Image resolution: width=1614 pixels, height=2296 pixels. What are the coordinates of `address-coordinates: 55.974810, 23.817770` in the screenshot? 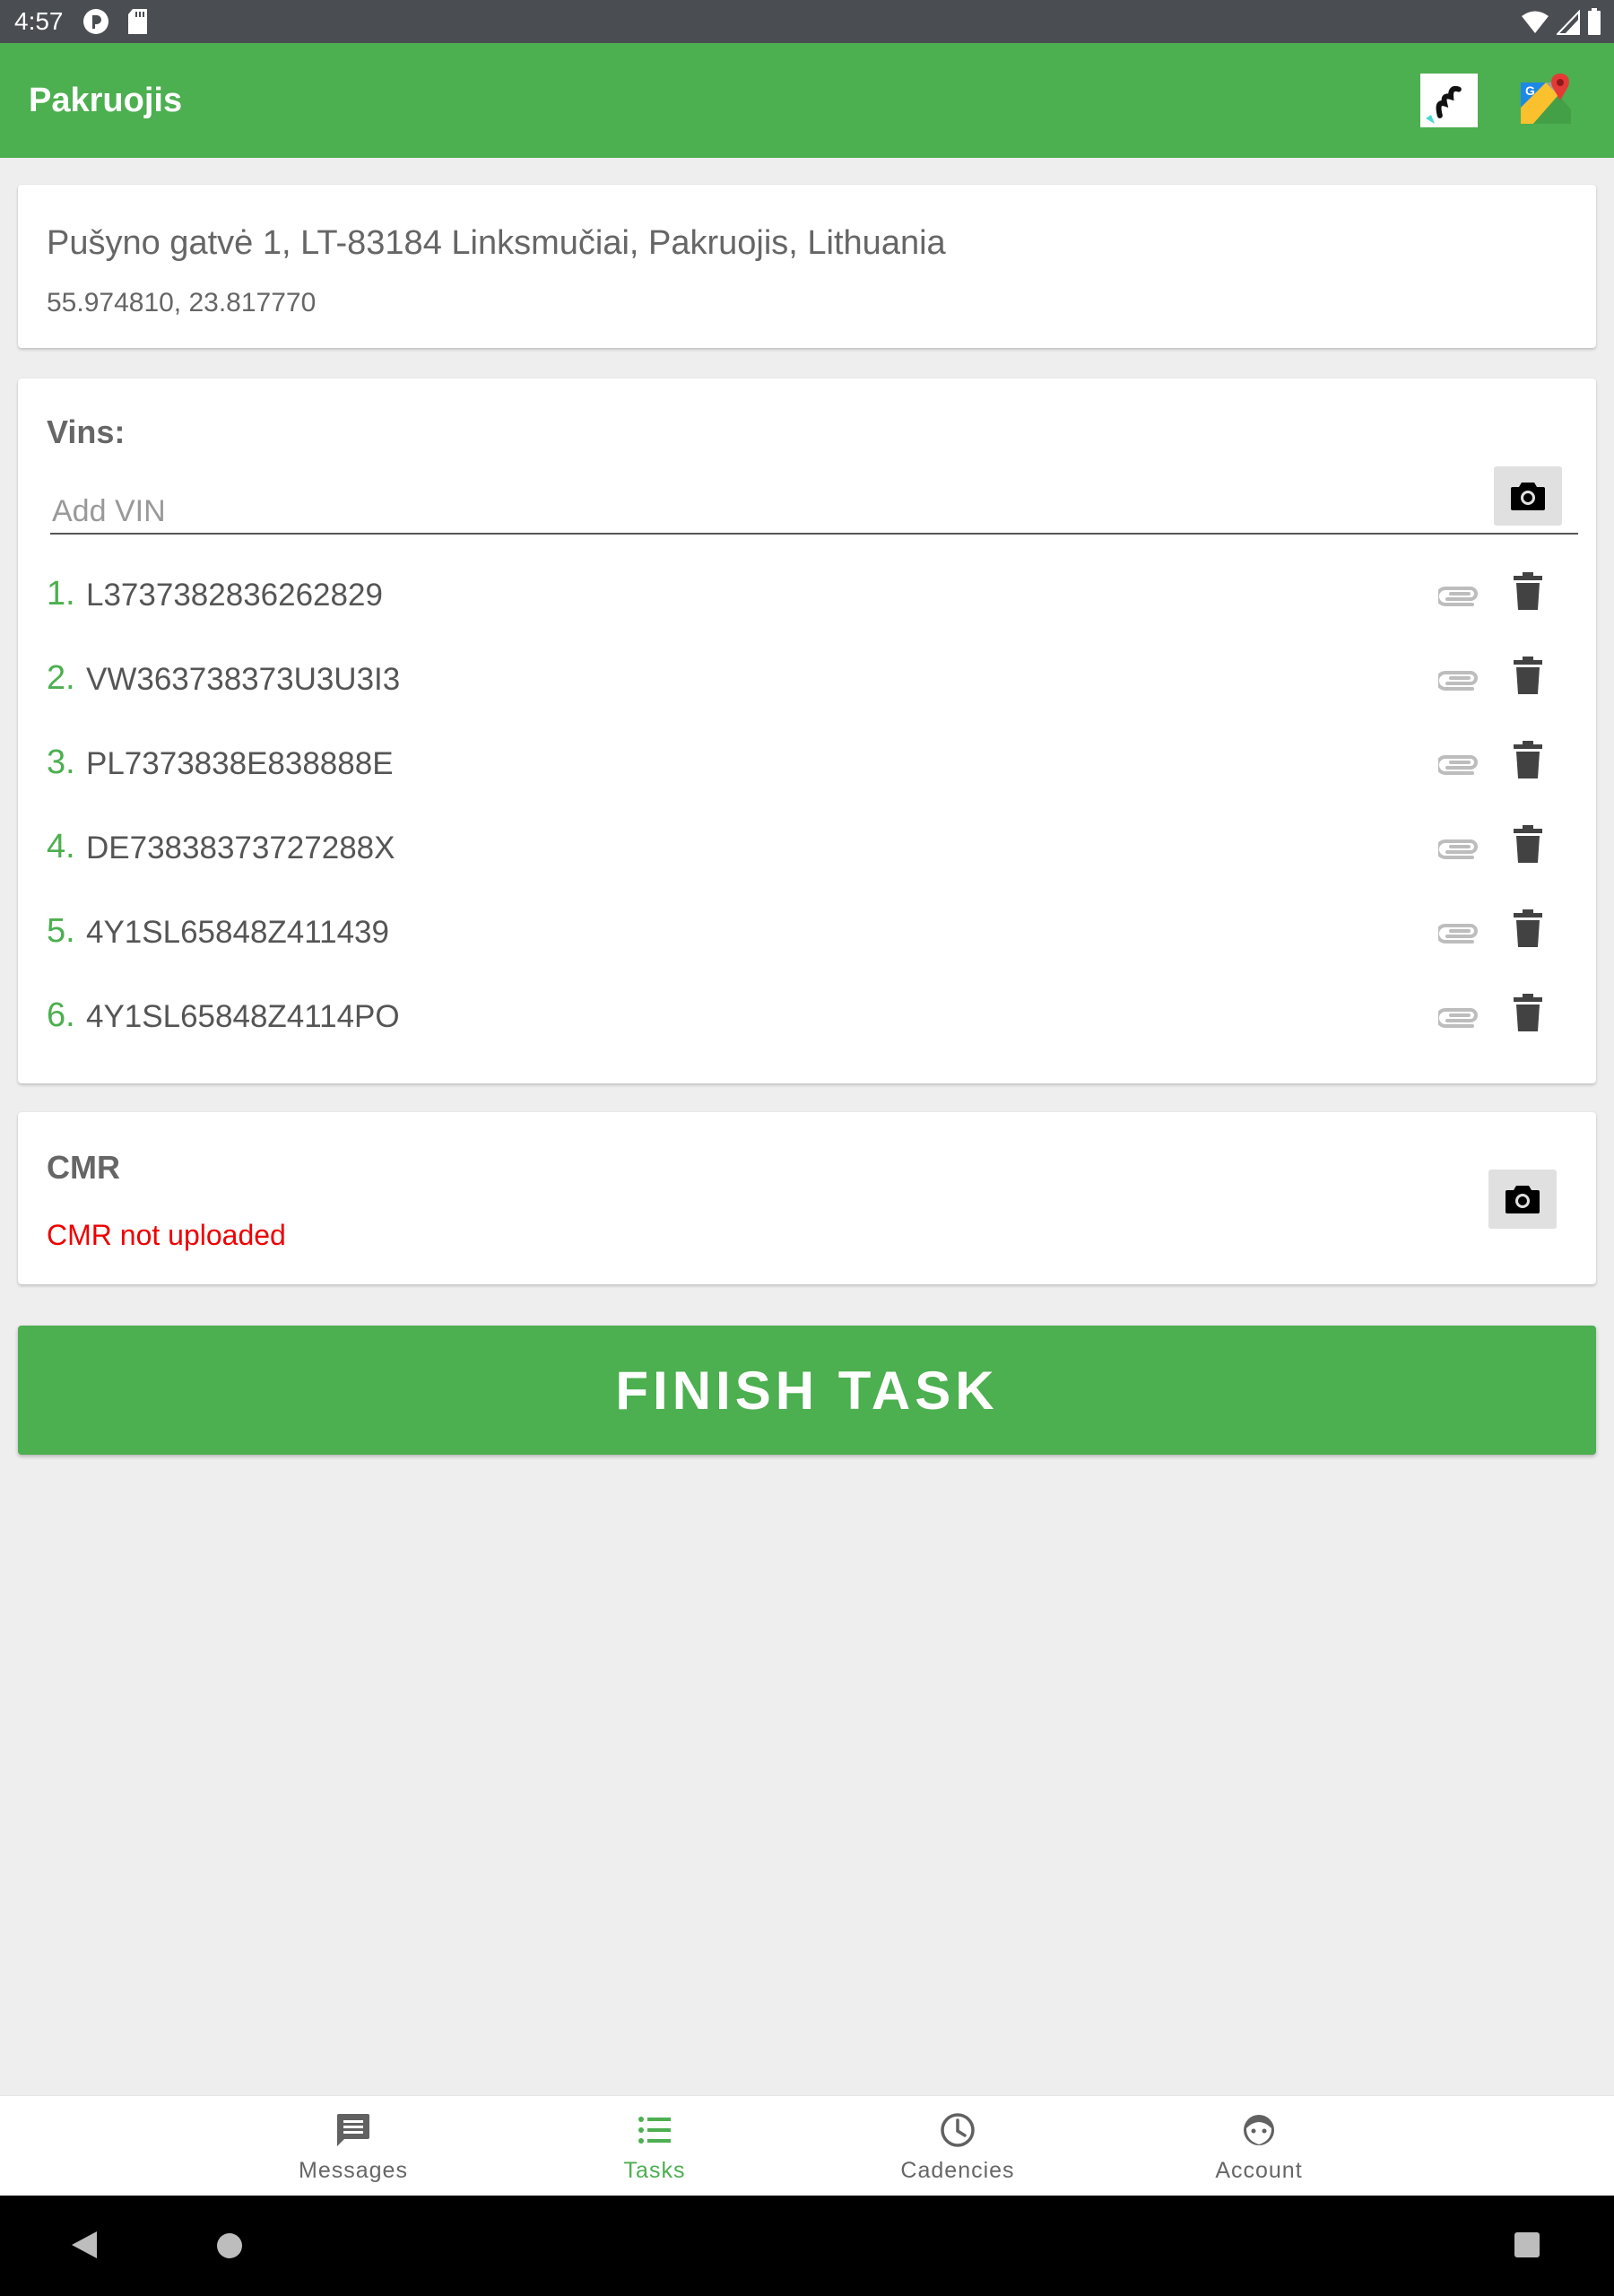 It's located at (182, 302).